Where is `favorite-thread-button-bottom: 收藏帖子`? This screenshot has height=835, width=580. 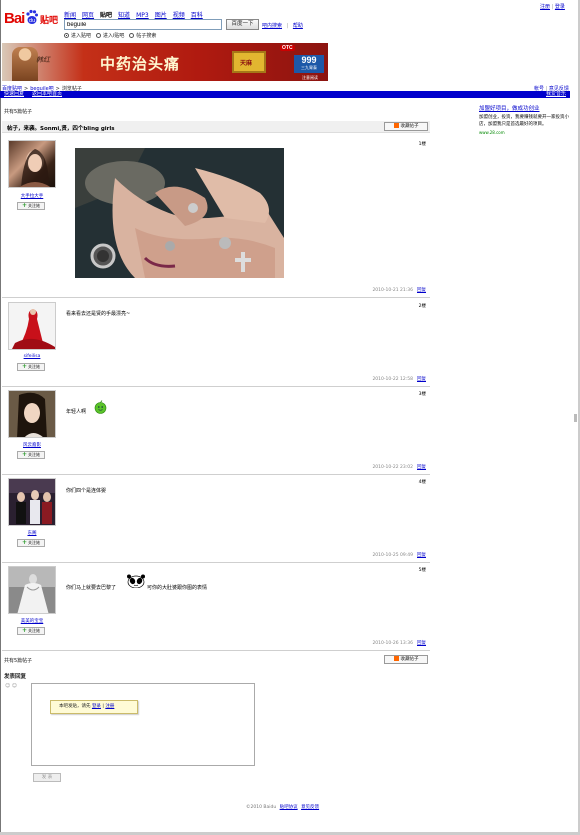 favorite-thread-button-bottom: 收藏帖子 is located at coordinates (406, 659).